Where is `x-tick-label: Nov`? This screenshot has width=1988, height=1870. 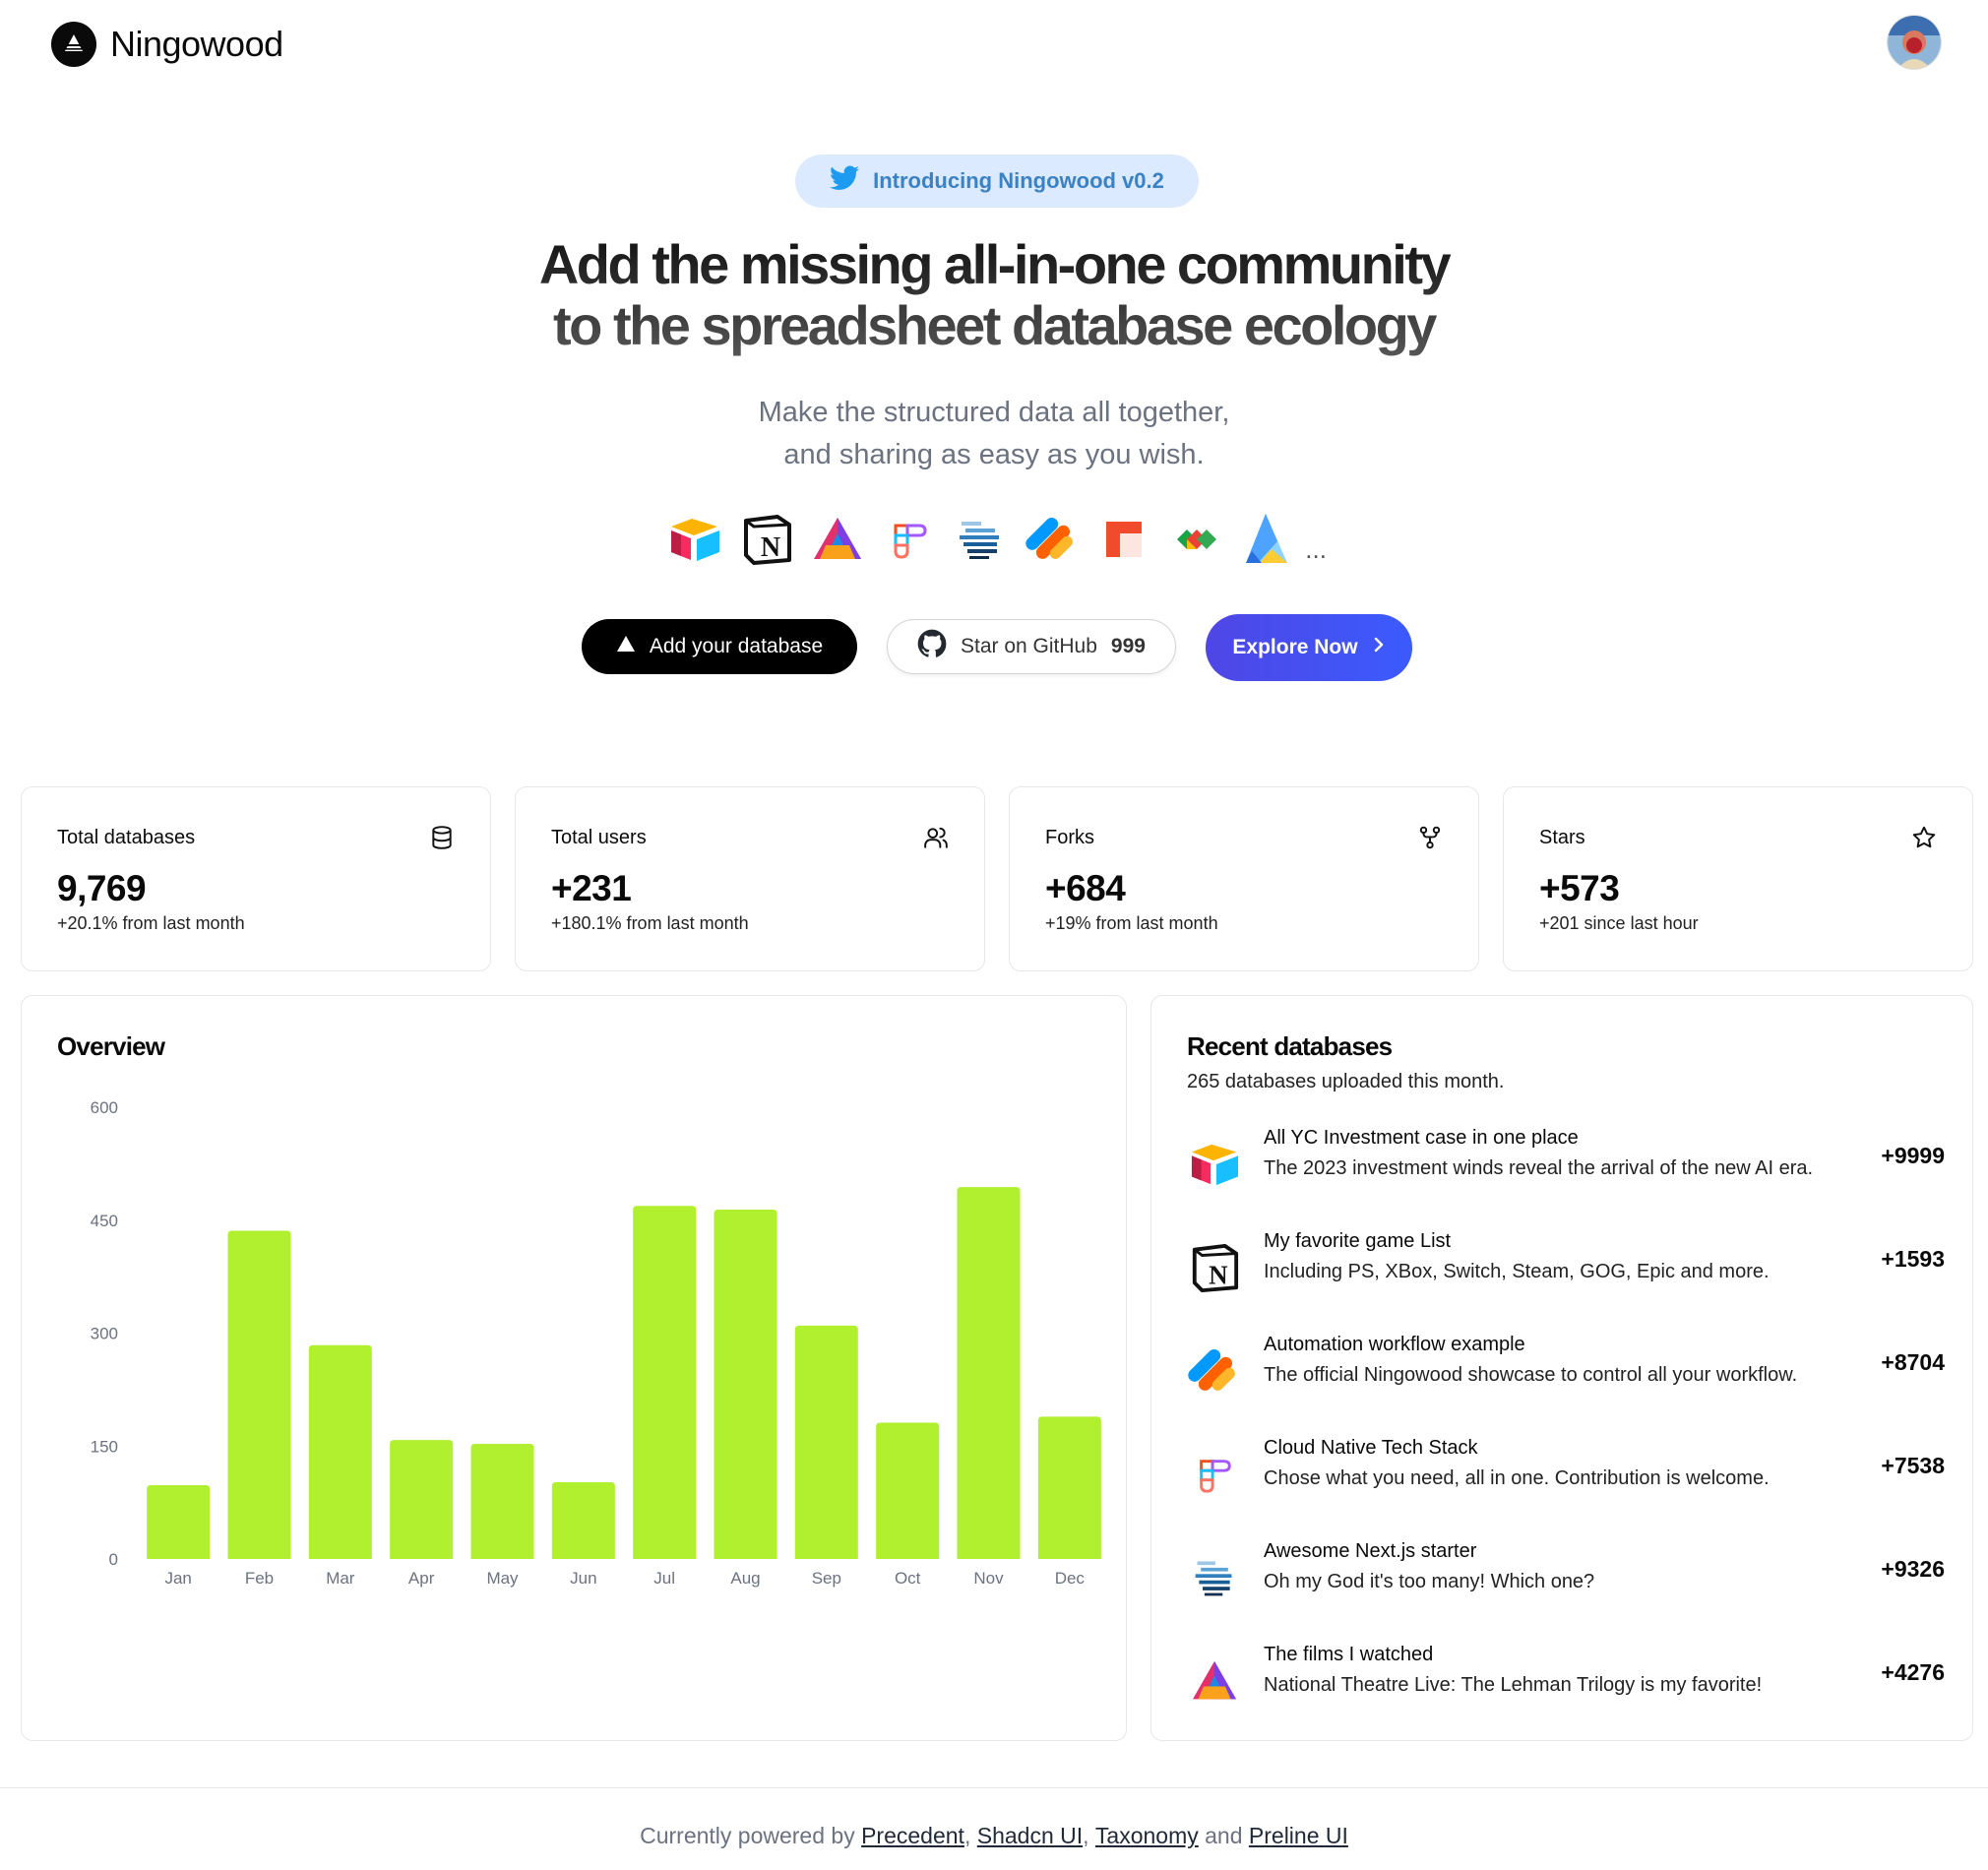
x-tick-label: Nov is located at coordinates (989, 1578).